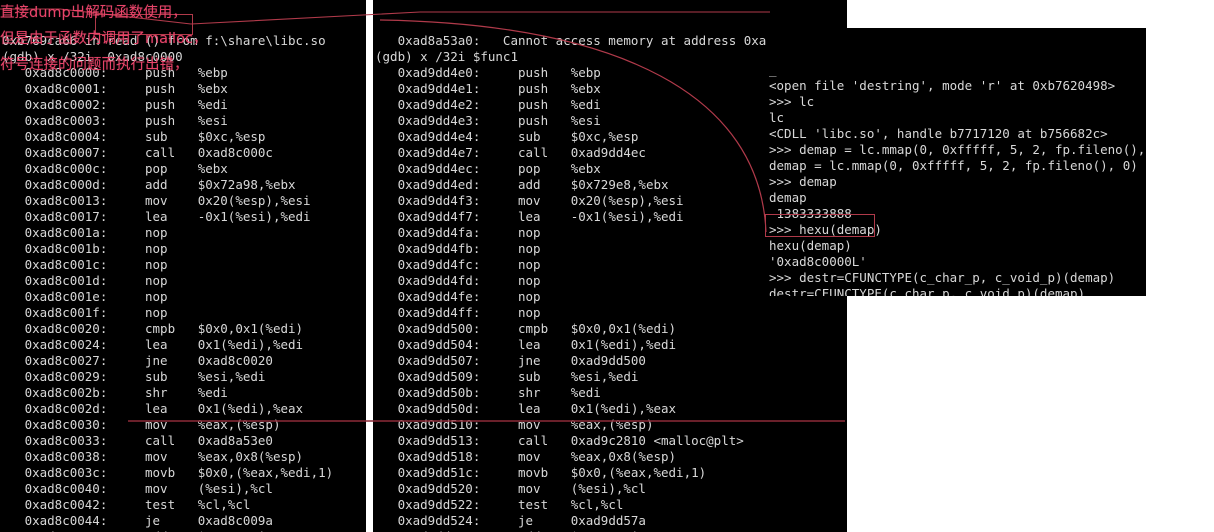 The width and height of the screenshot is (1214, 532). I want to click on disassembly-row: 0xad8c000d: add $0x72a98,%ebx, so click(184, 185).